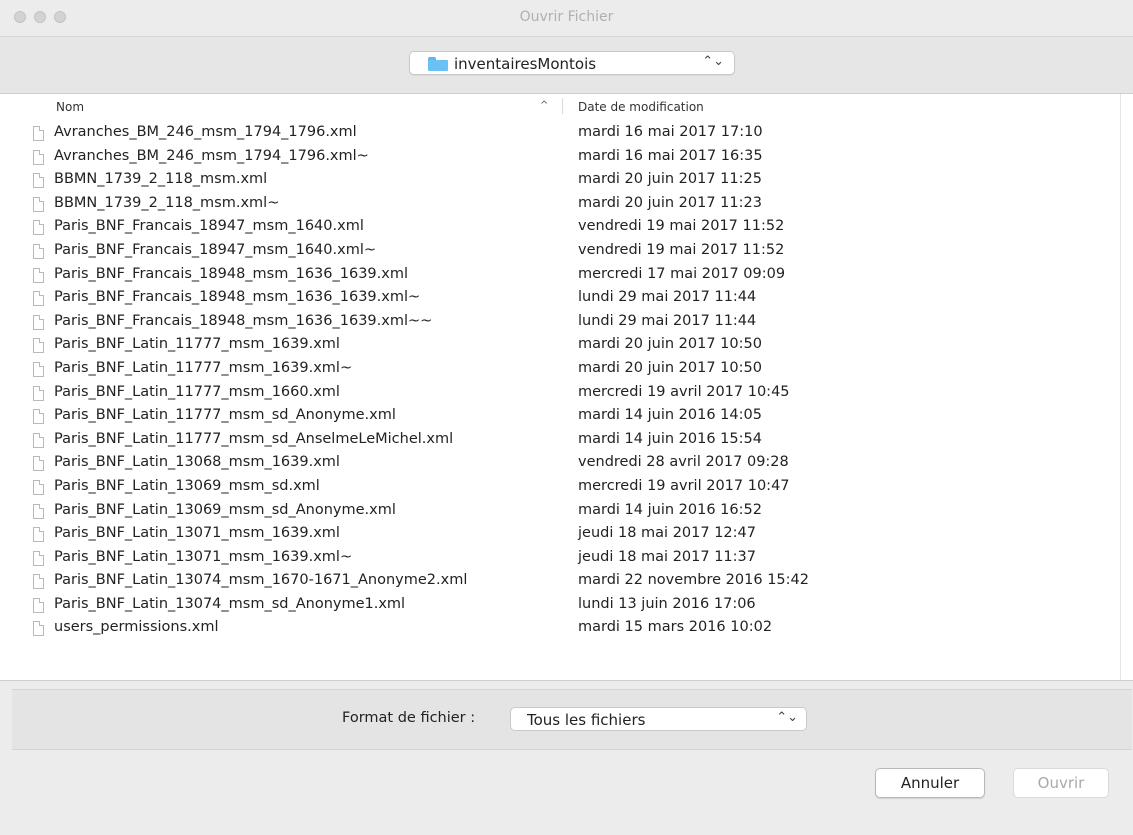  I want to click on file-date: jeudi 18 mai 2017 11:37, so click(667, 556).